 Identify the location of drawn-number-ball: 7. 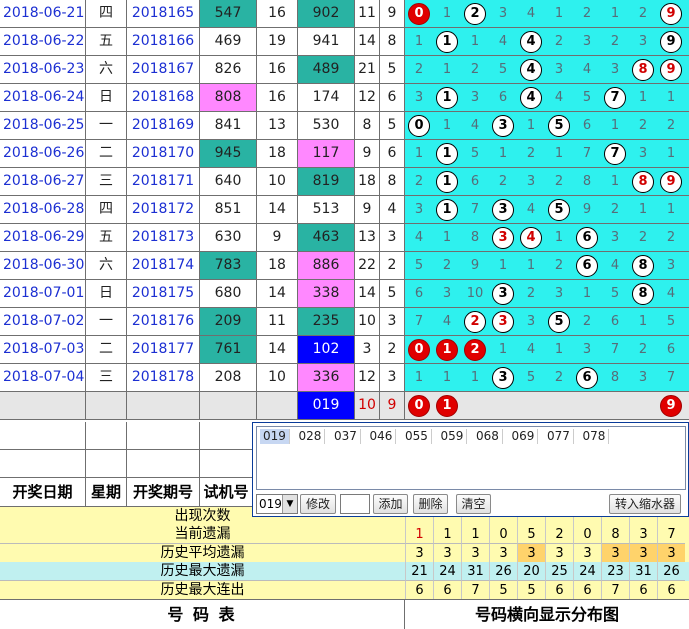
(615, 98).